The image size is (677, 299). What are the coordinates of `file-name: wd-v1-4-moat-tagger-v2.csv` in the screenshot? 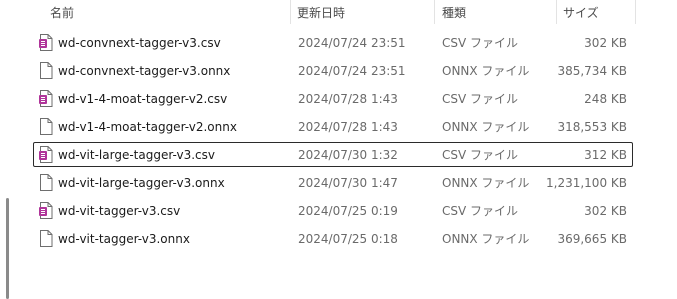 It's located at (143, 98).